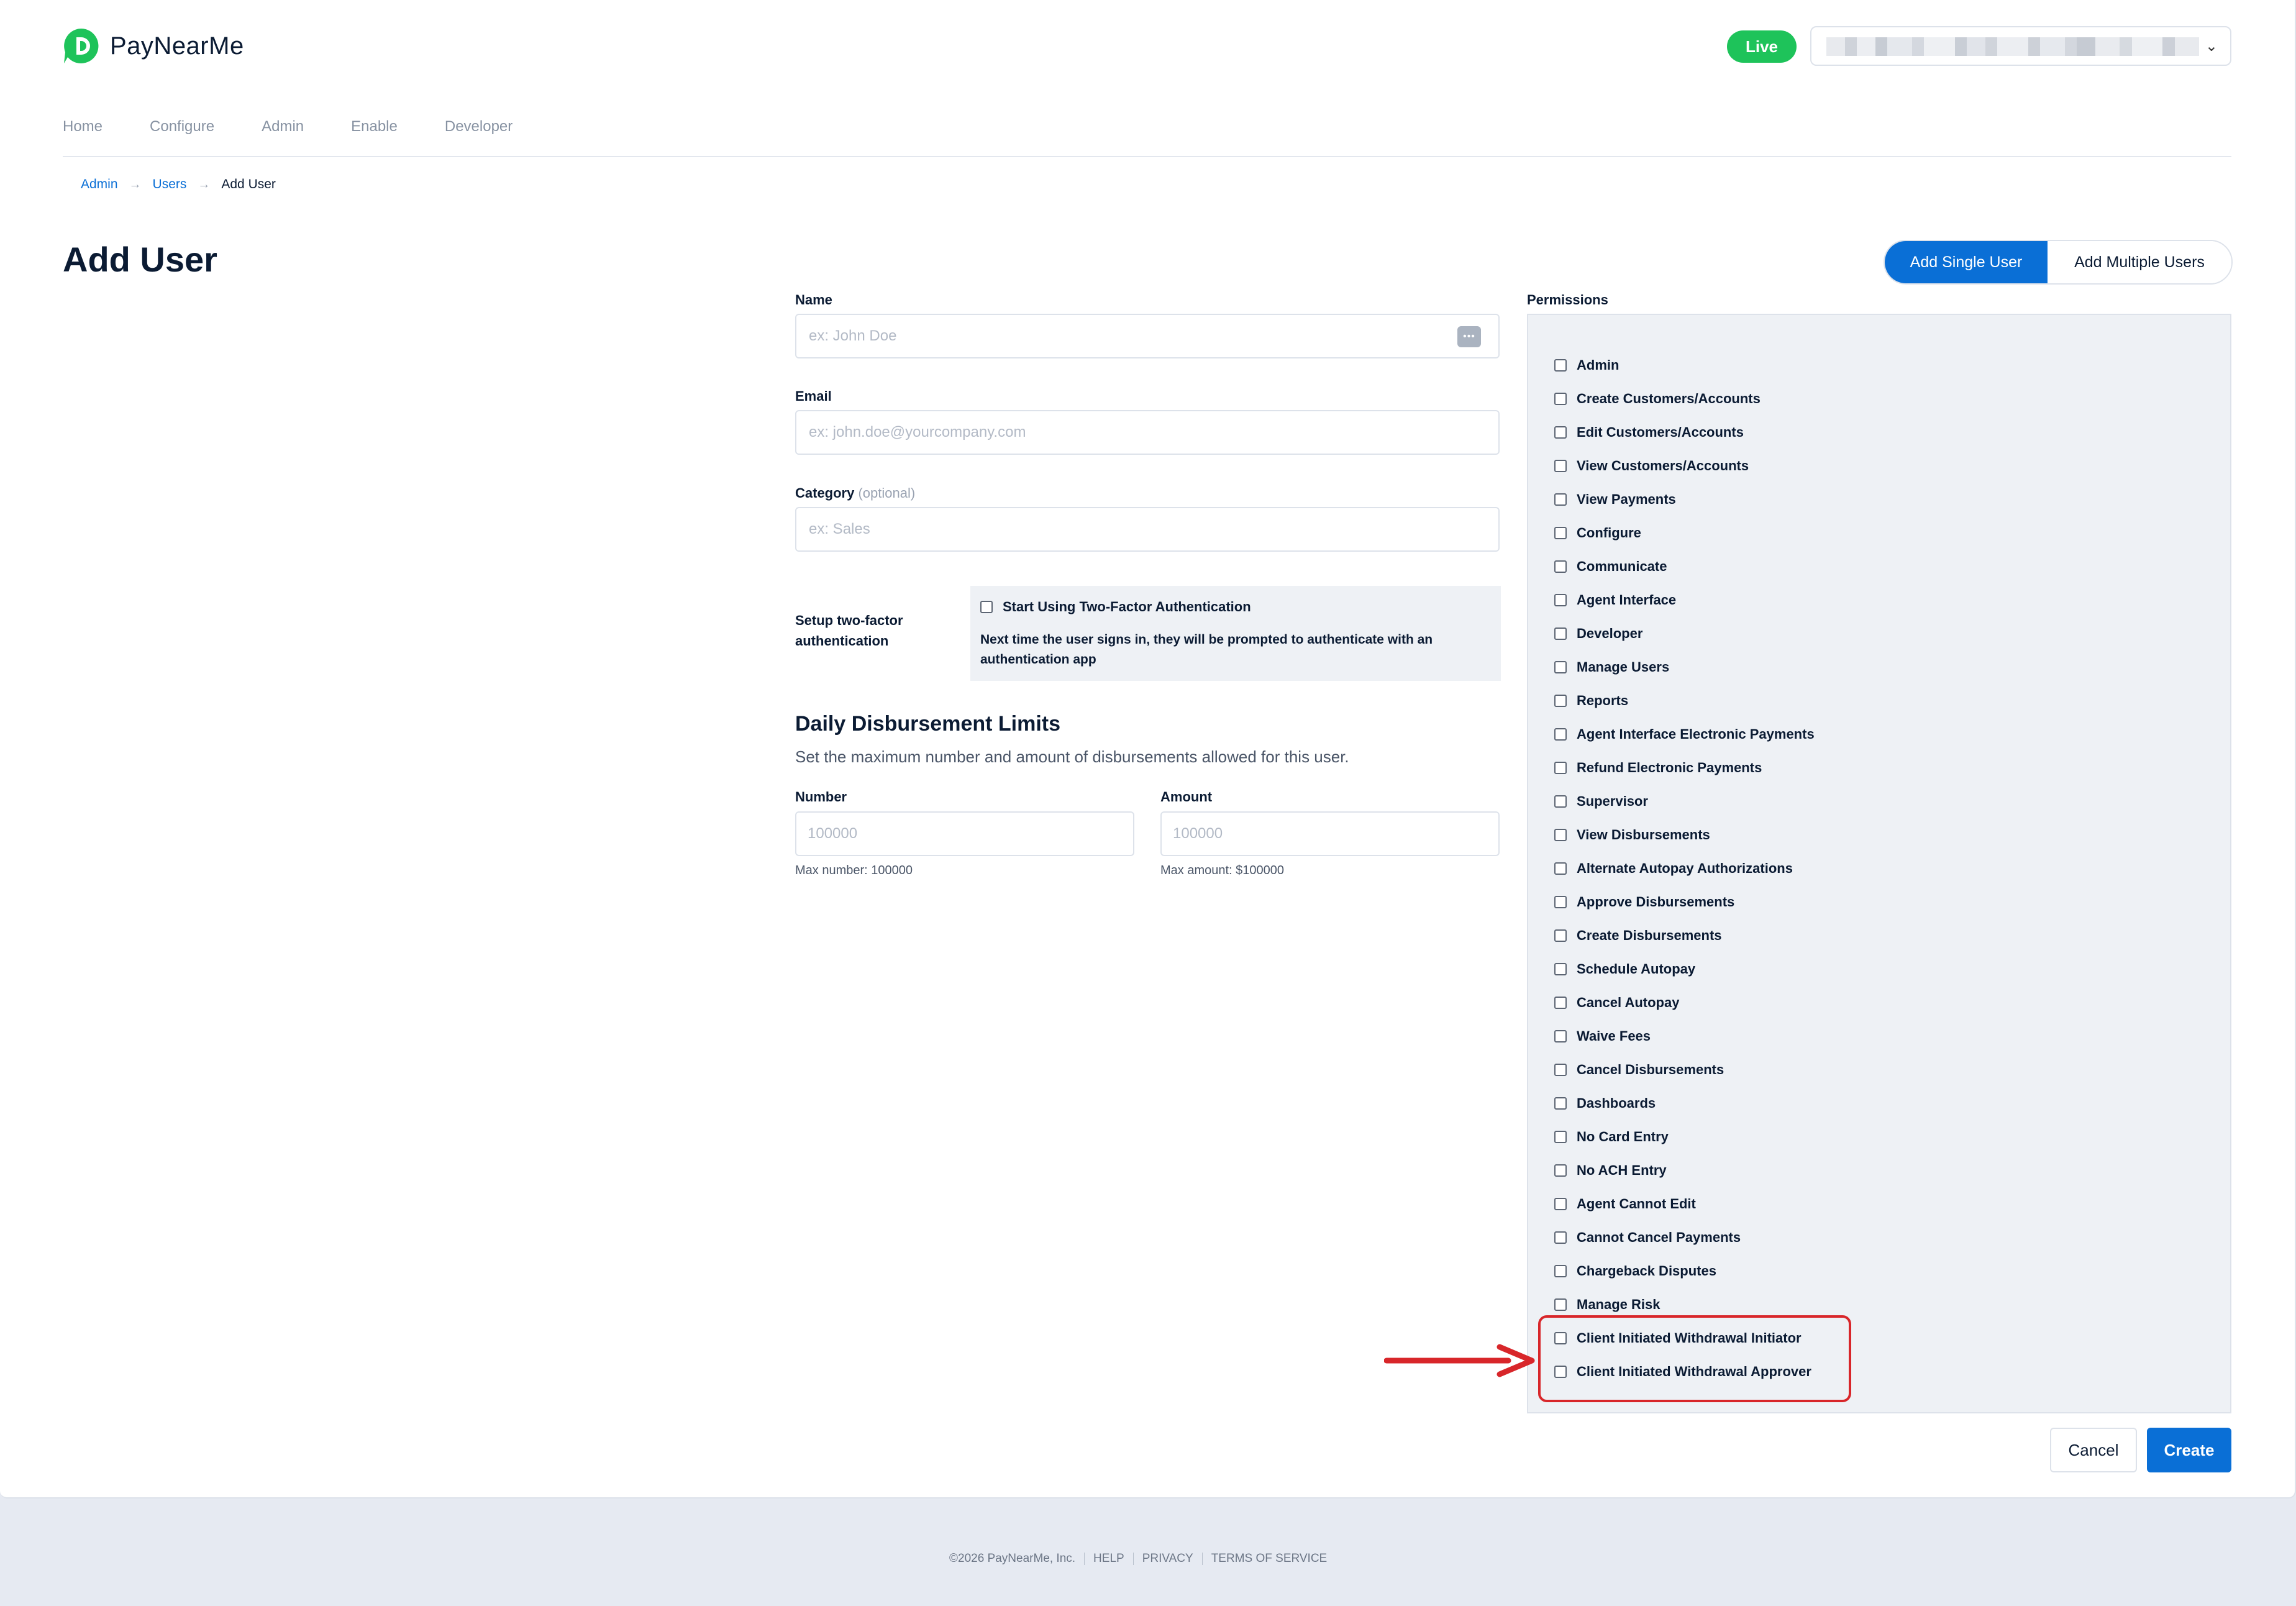 The width and height of the screenshot is (2296, 1606). I want to click on footer-terms-link: TERMS OF SERVICE, so click(1269, 1559).